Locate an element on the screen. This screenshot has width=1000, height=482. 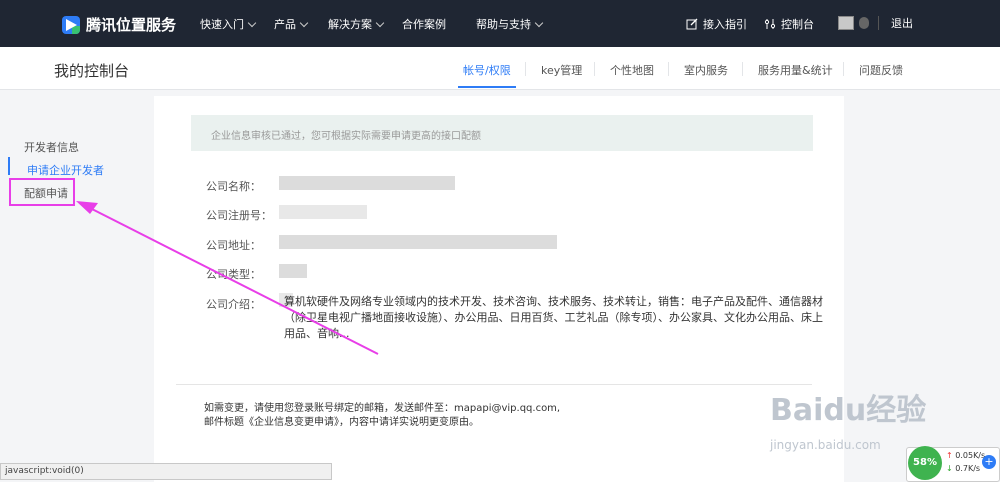
annotation-highlight-box is located at coordinates (42, 192).